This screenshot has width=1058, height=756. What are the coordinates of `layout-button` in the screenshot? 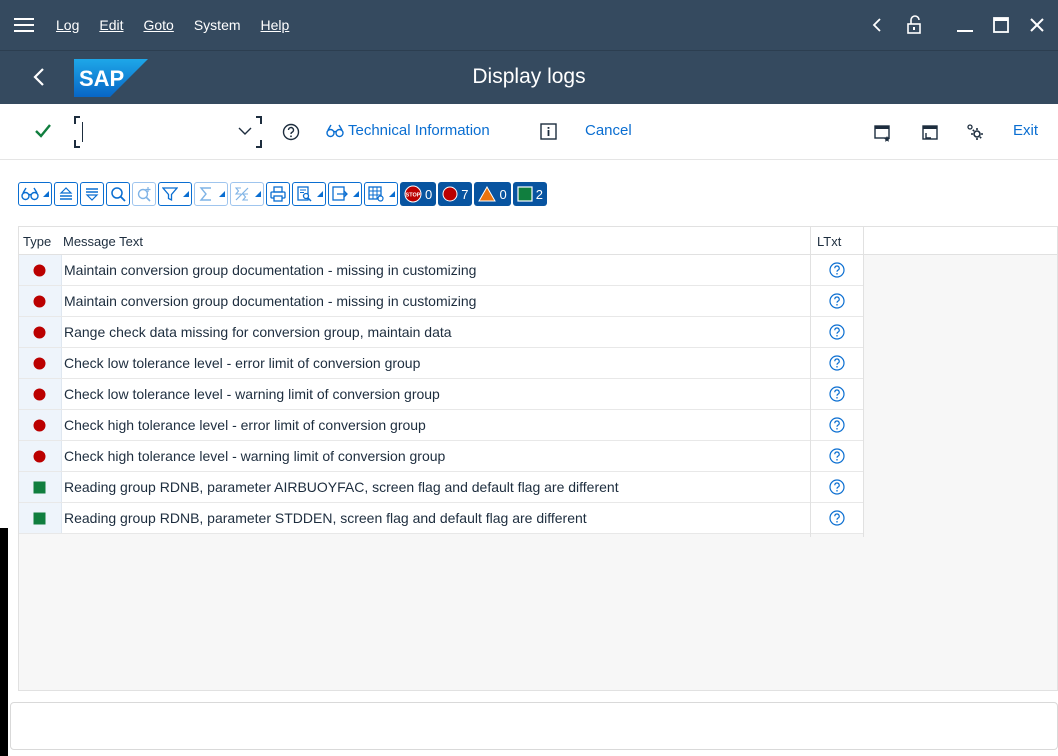 It's located at (381, 194).